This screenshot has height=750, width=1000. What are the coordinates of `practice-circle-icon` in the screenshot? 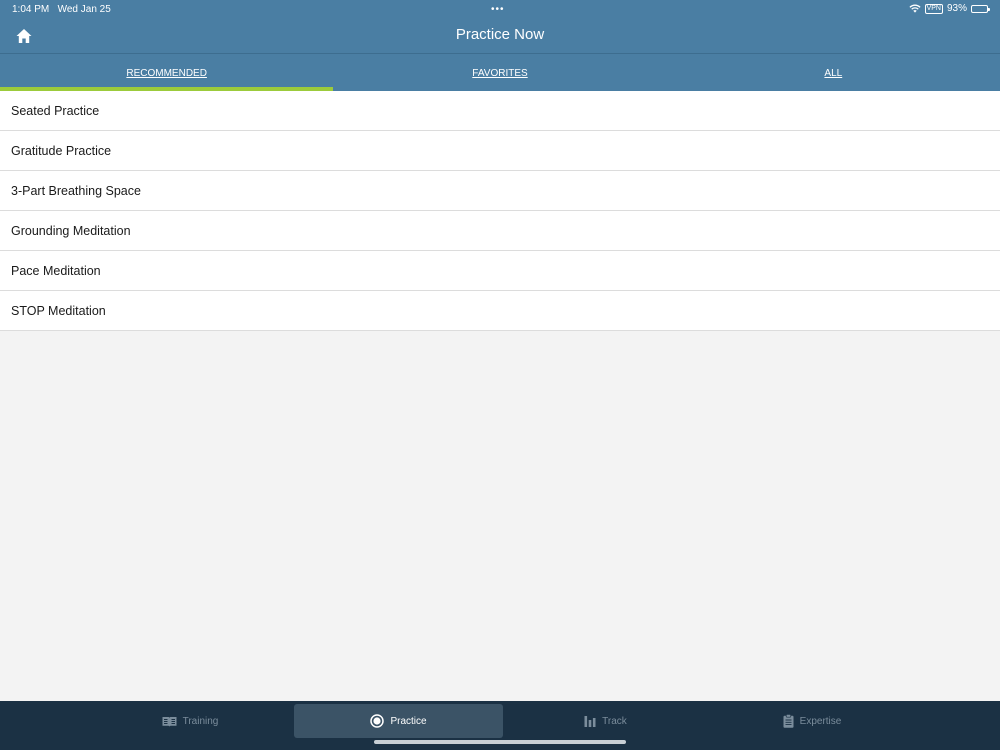 It's located at (377, 721).